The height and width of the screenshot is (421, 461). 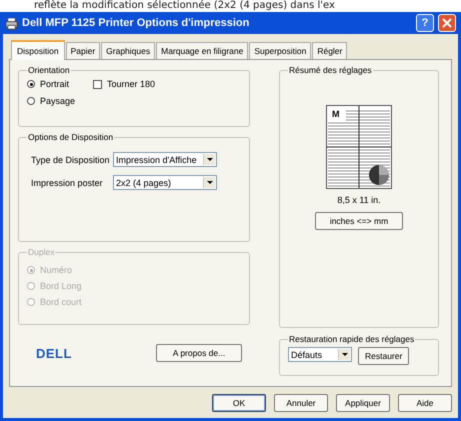 I want to click on tab: Régler, so click(x=330, y=50).